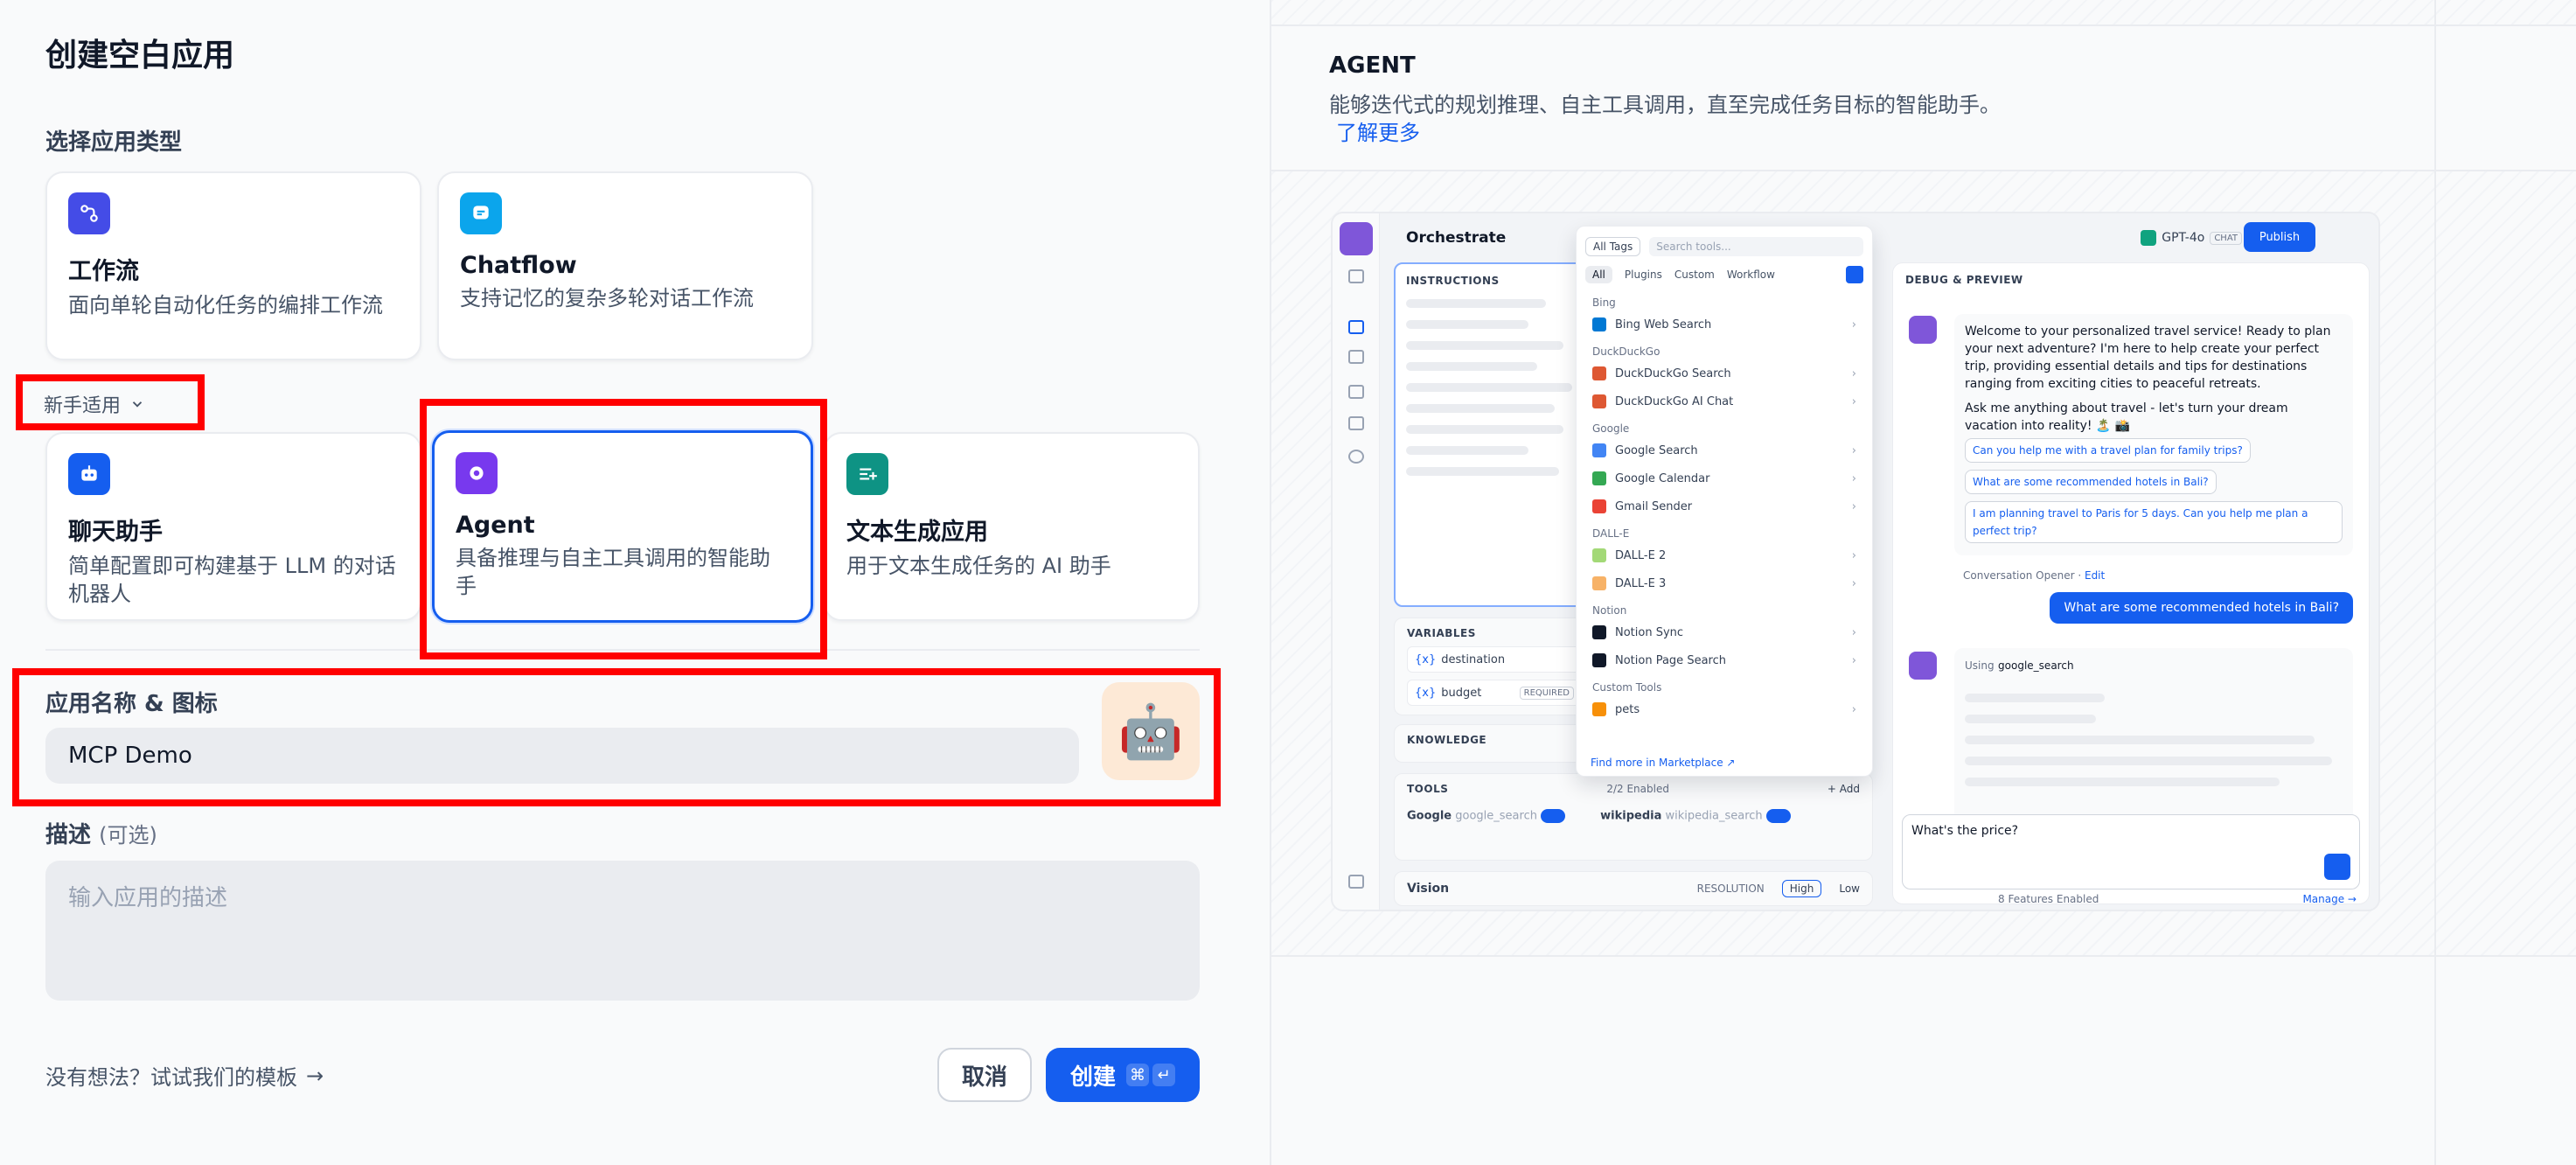 This screenshot has width=2576, height=1165. Describe the element at coordinates (171, 1078) in the screenshot. I see `template-link-text: 没有想法？试试我们的模板` at that location.